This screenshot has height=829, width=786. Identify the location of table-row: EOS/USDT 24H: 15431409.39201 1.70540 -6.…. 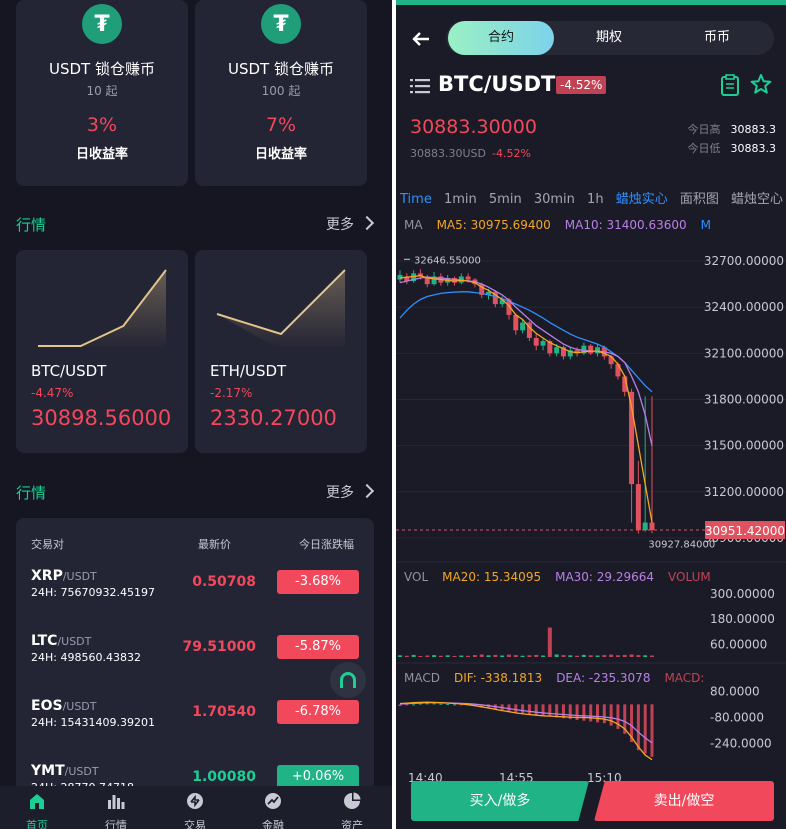
(195, 718).